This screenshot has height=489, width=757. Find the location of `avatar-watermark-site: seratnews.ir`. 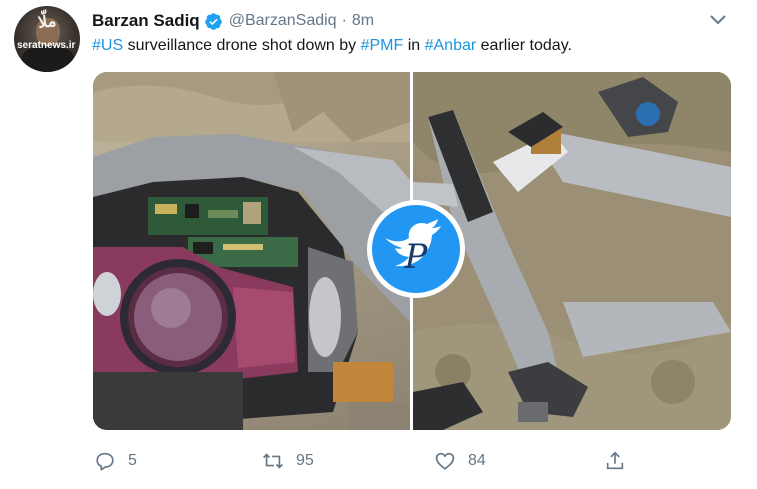

avatar-watermark-site: seratnews.ir is located at coordinates (46, 45).